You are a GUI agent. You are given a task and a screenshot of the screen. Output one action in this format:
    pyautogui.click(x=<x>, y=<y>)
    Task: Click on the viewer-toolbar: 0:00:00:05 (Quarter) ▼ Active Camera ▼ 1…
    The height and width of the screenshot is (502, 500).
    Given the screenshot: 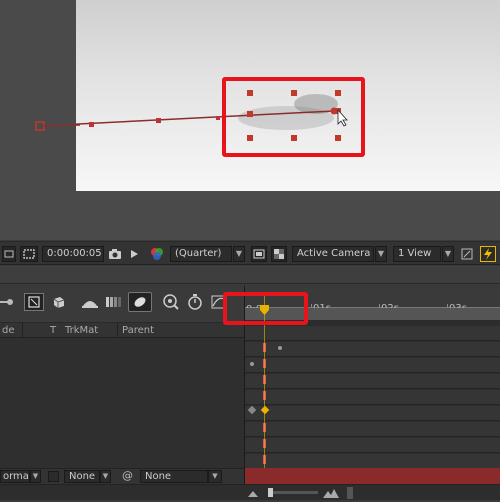 What is the action you would take?
    pyautogui.click(x=250, y=253)
    